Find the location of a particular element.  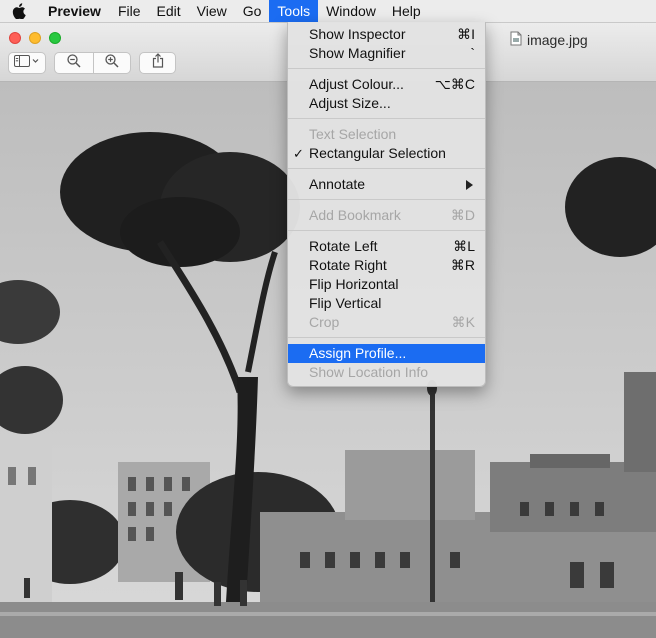

menu-item-label: Show Magnifier is located at coordinates (357, 53).